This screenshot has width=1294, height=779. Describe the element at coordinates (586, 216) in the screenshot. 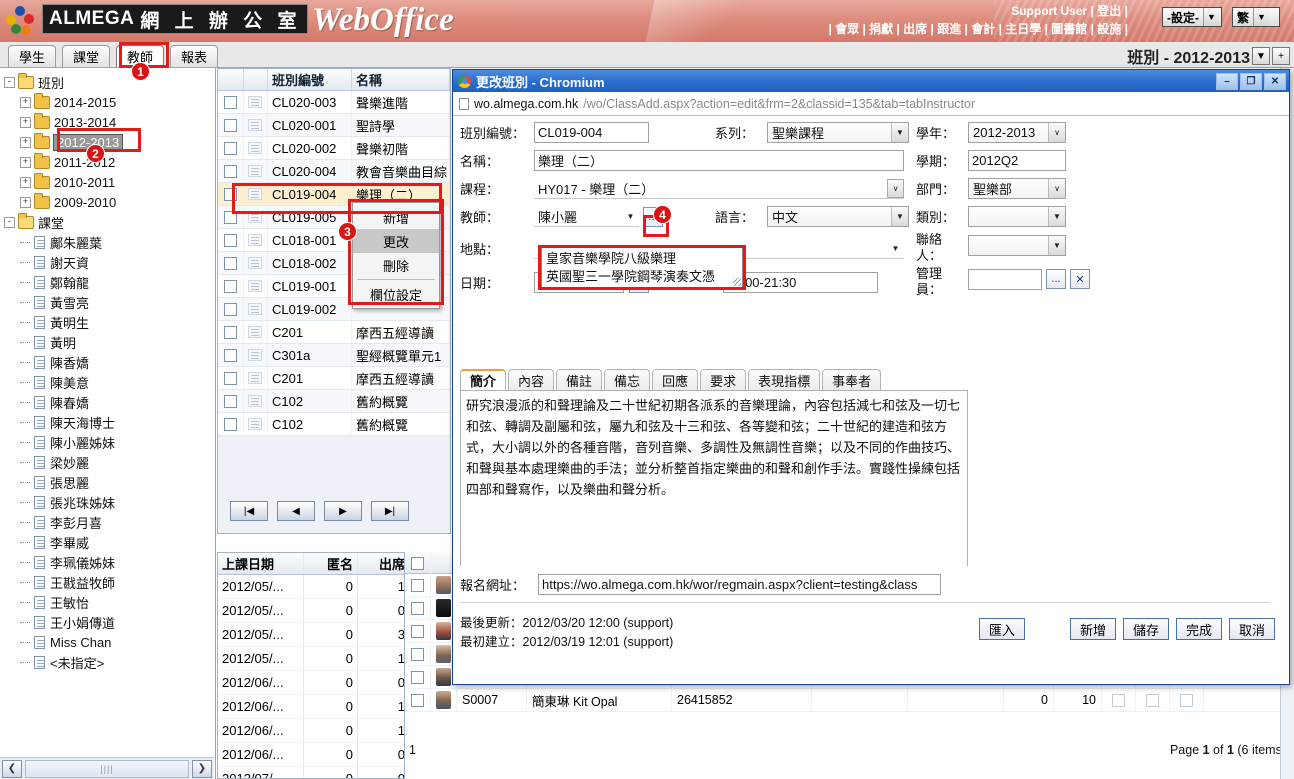

I see `select-teacher: 陳小麗 ▼` at that location.